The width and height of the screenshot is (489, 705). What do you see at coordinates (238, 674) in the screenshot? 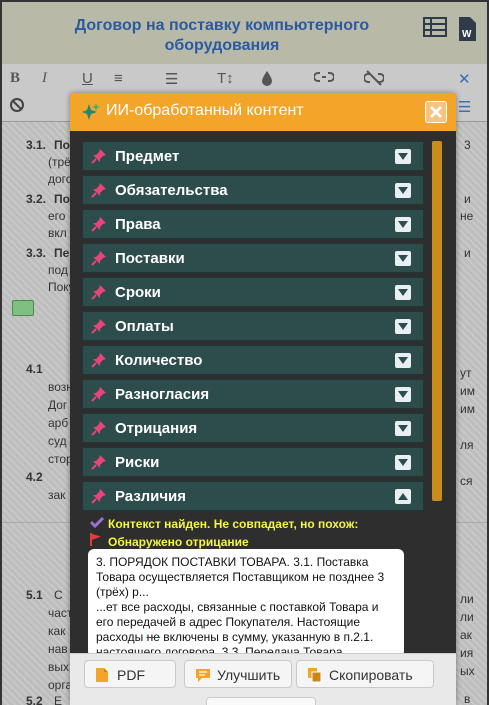
I see `improve-button: Улучшить` at bounding box center [238, 674].